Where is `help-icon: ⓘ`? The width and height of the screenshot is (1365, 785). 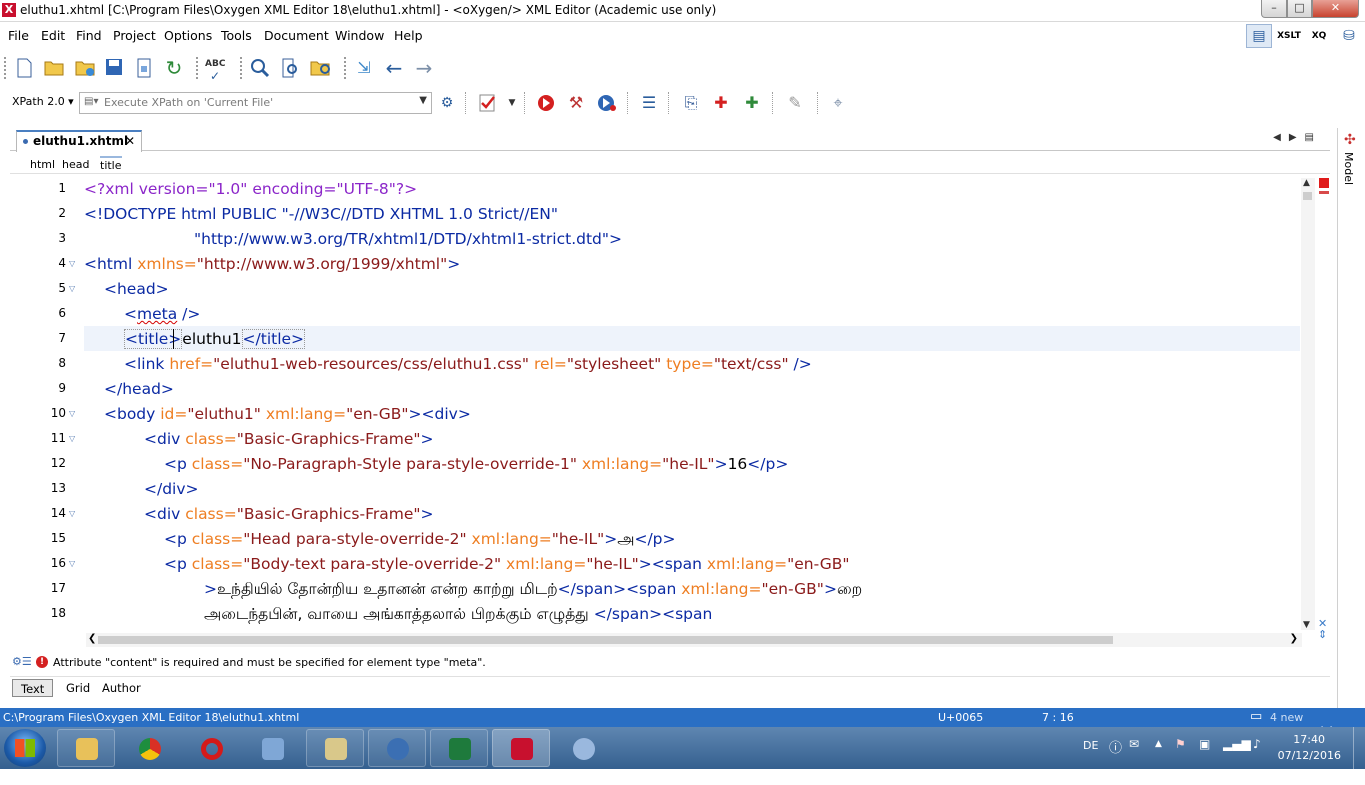
help-icon: ⓘ is located at coordinates (1115, 746).